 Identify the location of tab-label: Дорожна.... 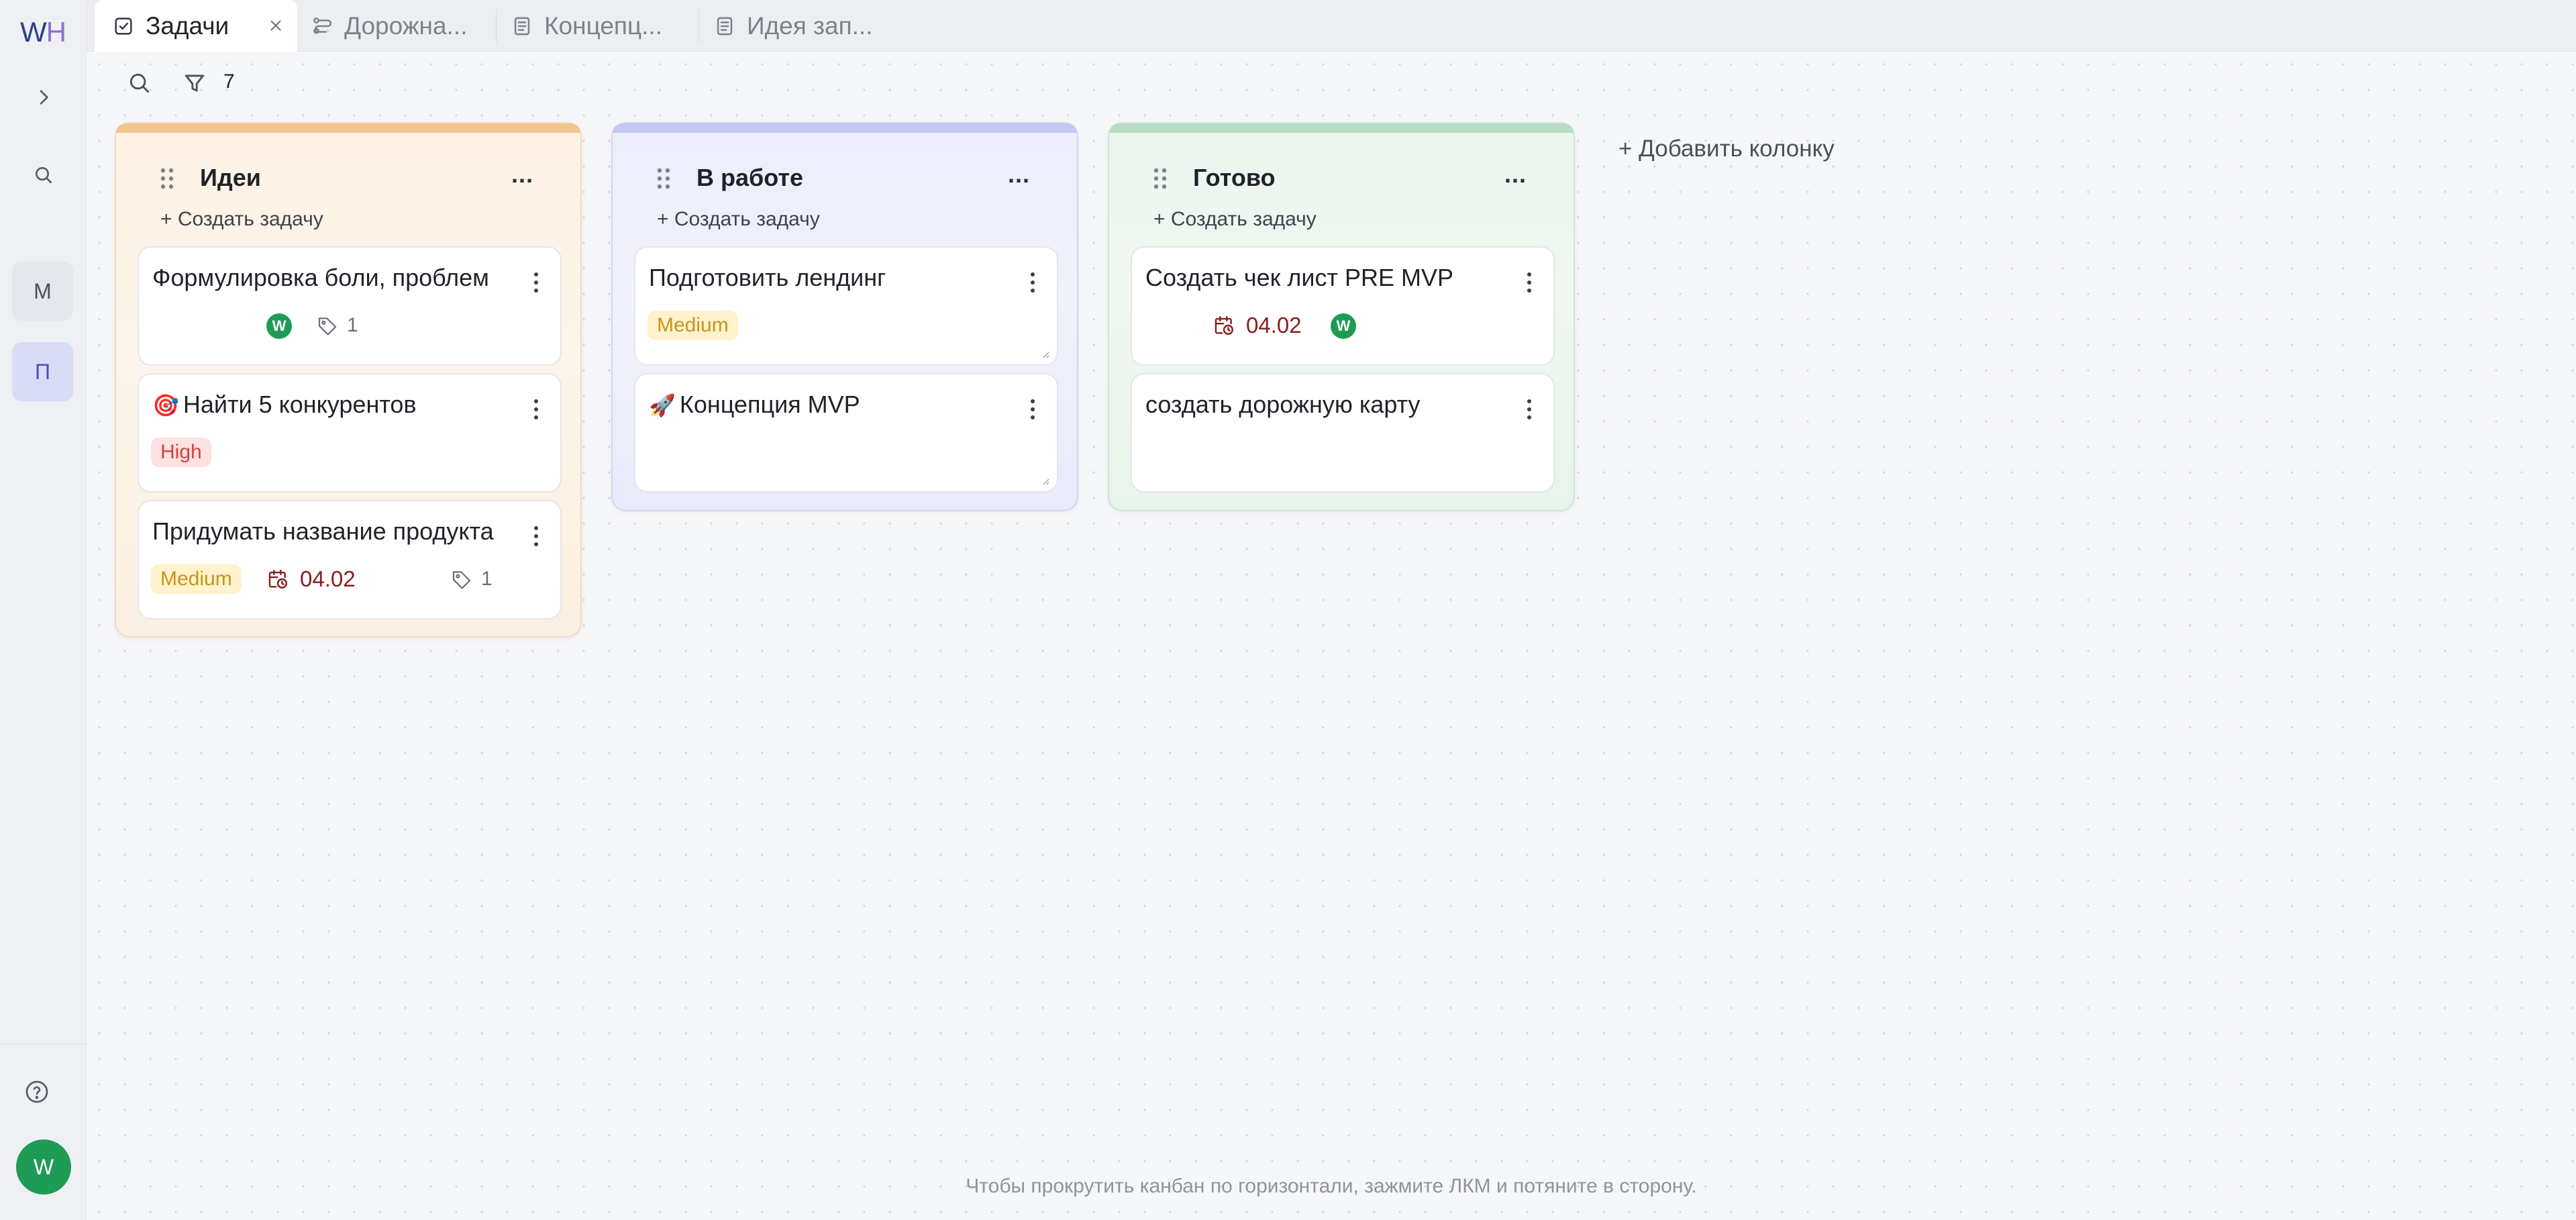
(406, 25).